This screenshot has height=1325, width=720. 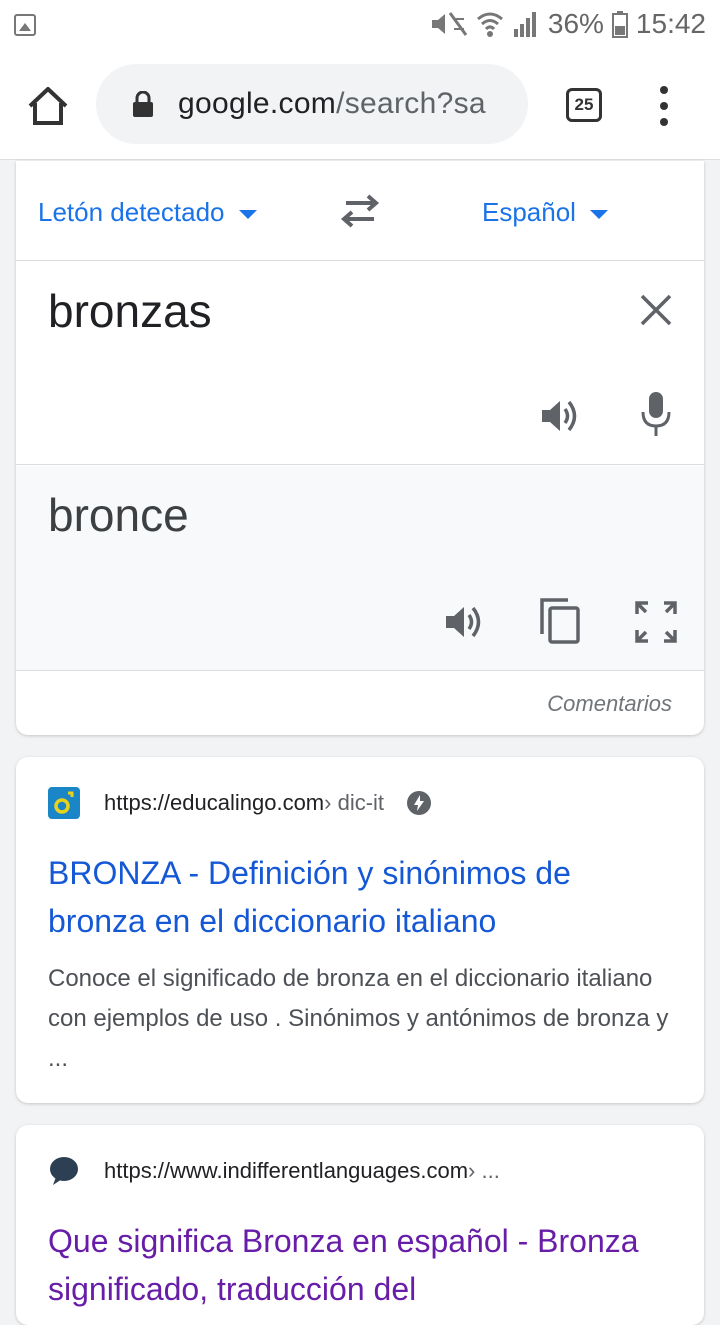 I want to click on clock: 15:42, so click(x=670, y=23).